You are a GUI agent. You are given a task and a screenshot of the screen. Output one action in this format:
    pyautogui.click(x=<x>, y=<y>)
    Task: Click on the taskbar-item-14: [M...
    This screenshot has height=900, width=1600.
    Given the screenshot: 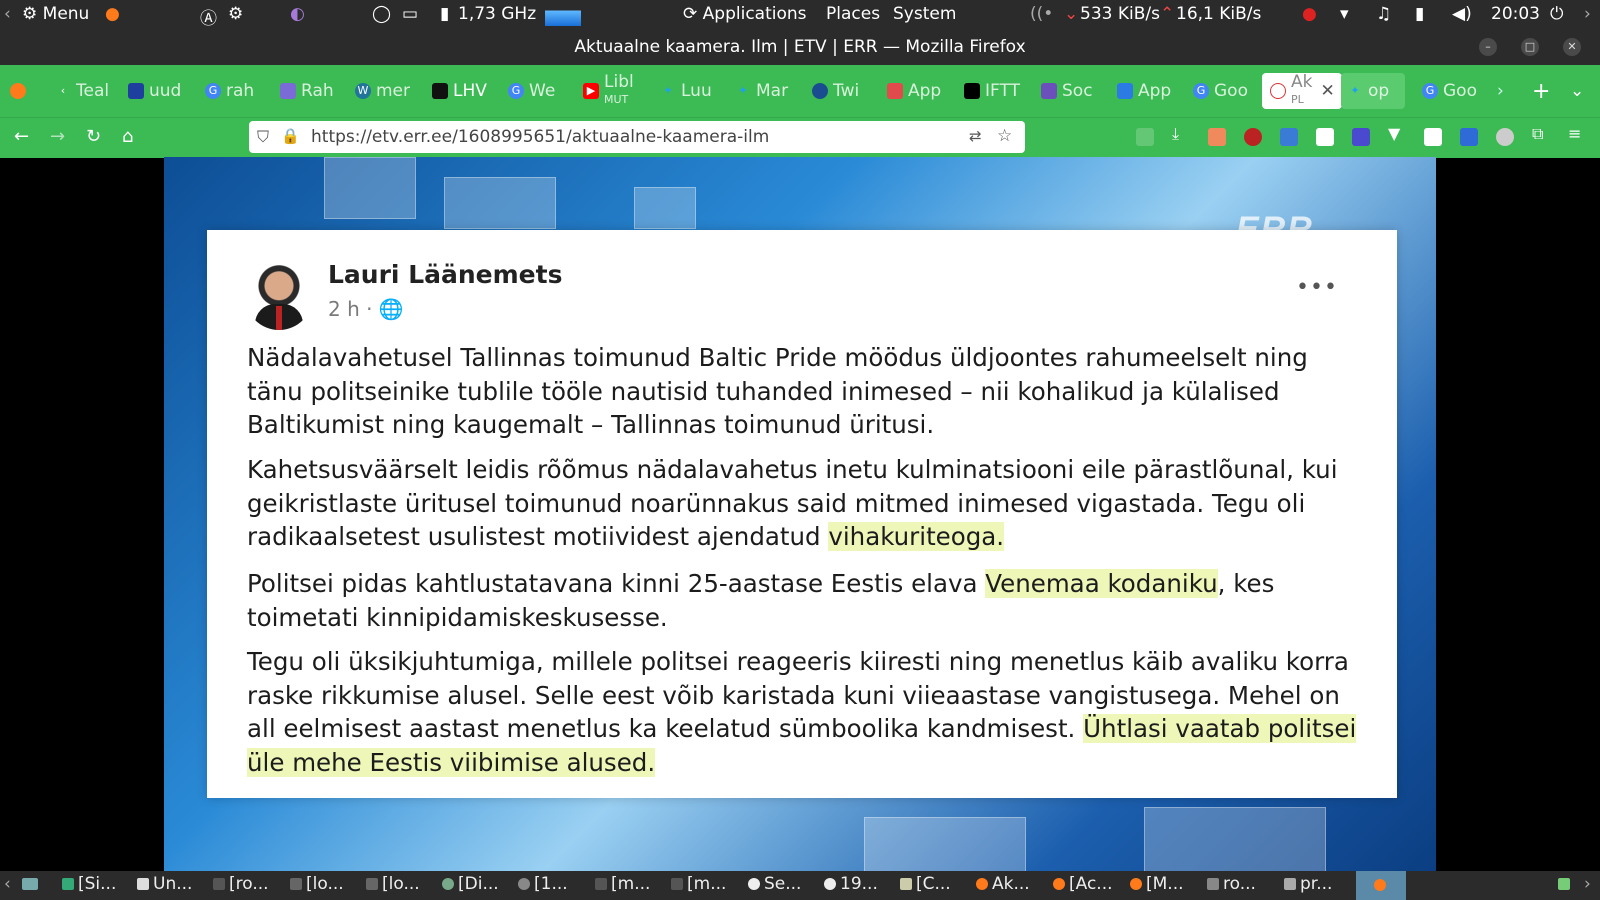 What is the action you would take?
    pyautogui.click(x=1157, y=884)
    